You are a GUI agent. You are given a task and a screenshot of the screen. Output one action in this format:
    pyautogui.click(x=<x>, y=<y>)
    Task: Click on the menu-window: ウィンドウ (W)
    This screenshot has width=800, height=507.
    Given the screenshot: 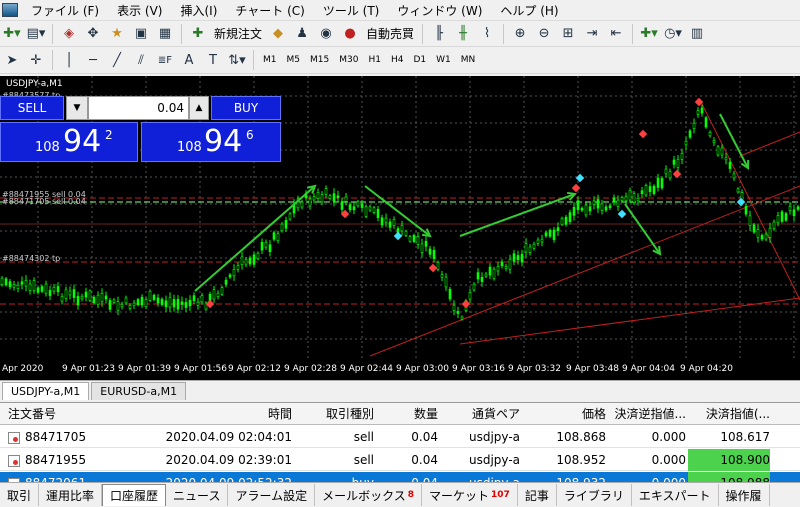 What is the action you would take?
    pyautogui.click(x=439, y=10)
    